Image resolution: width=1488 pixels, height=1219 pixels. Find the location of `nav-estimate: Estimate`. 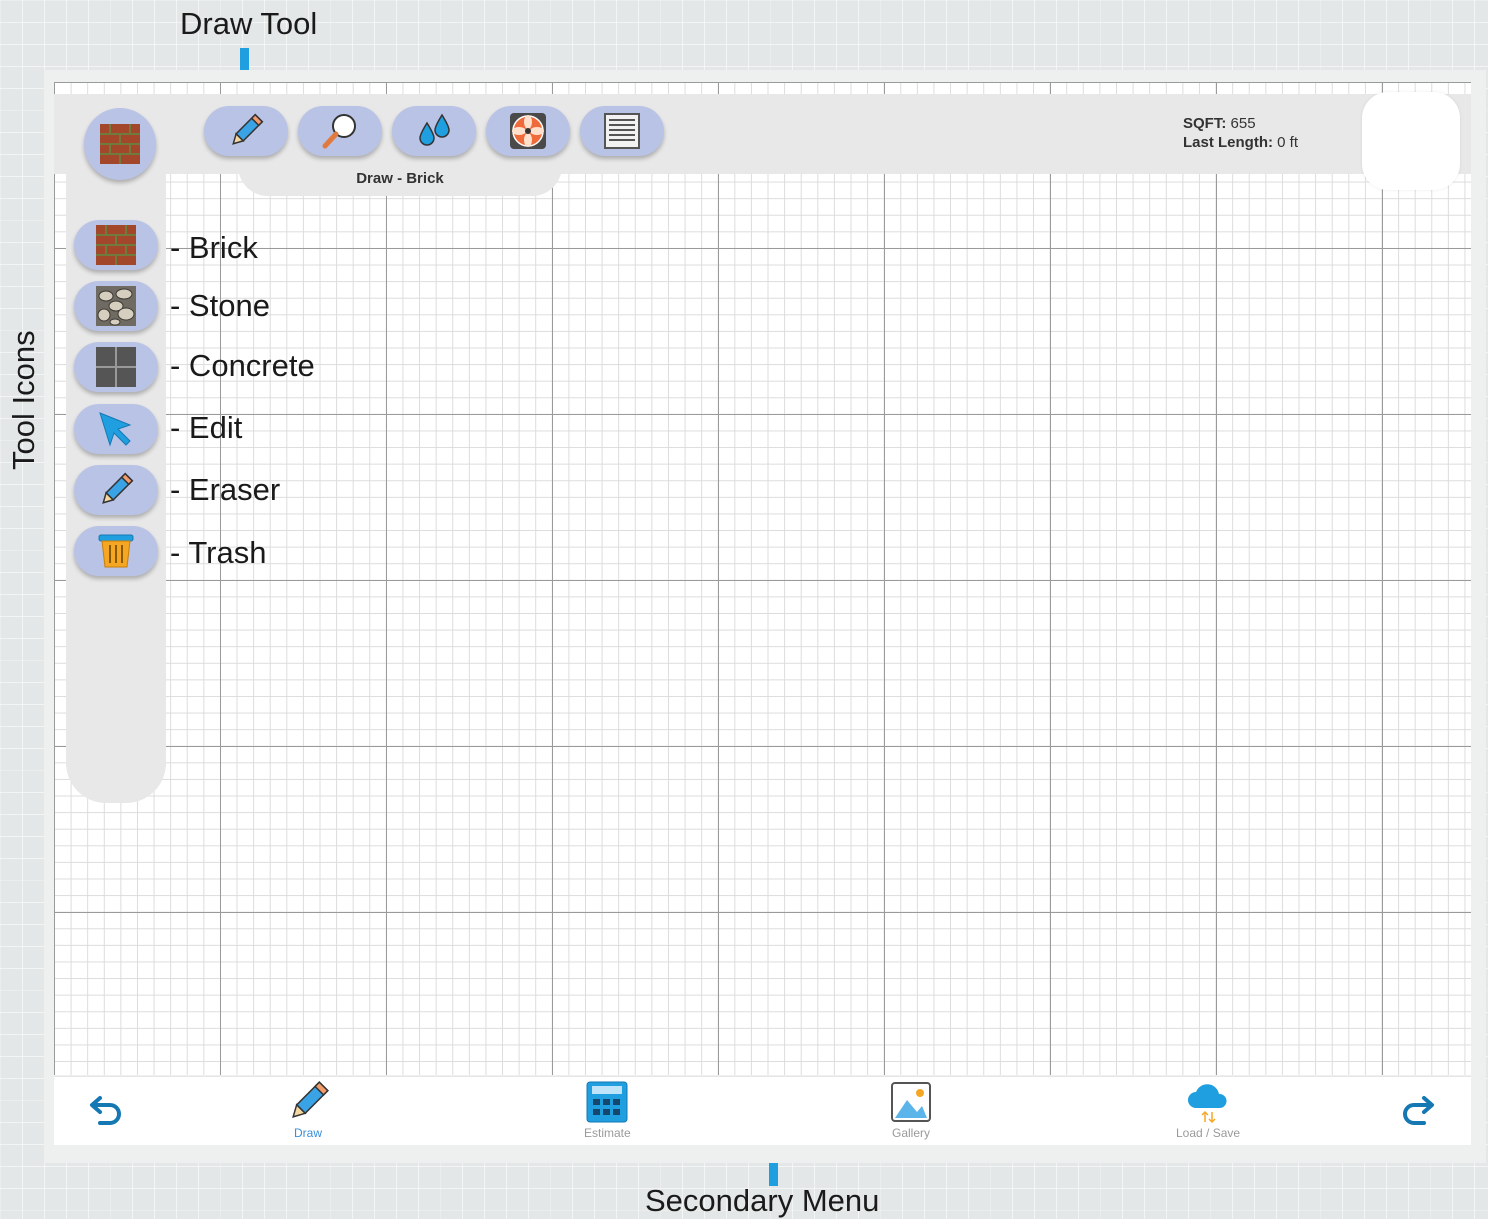

nav-estimate: Estimate is located at coordinates (607, 1110).